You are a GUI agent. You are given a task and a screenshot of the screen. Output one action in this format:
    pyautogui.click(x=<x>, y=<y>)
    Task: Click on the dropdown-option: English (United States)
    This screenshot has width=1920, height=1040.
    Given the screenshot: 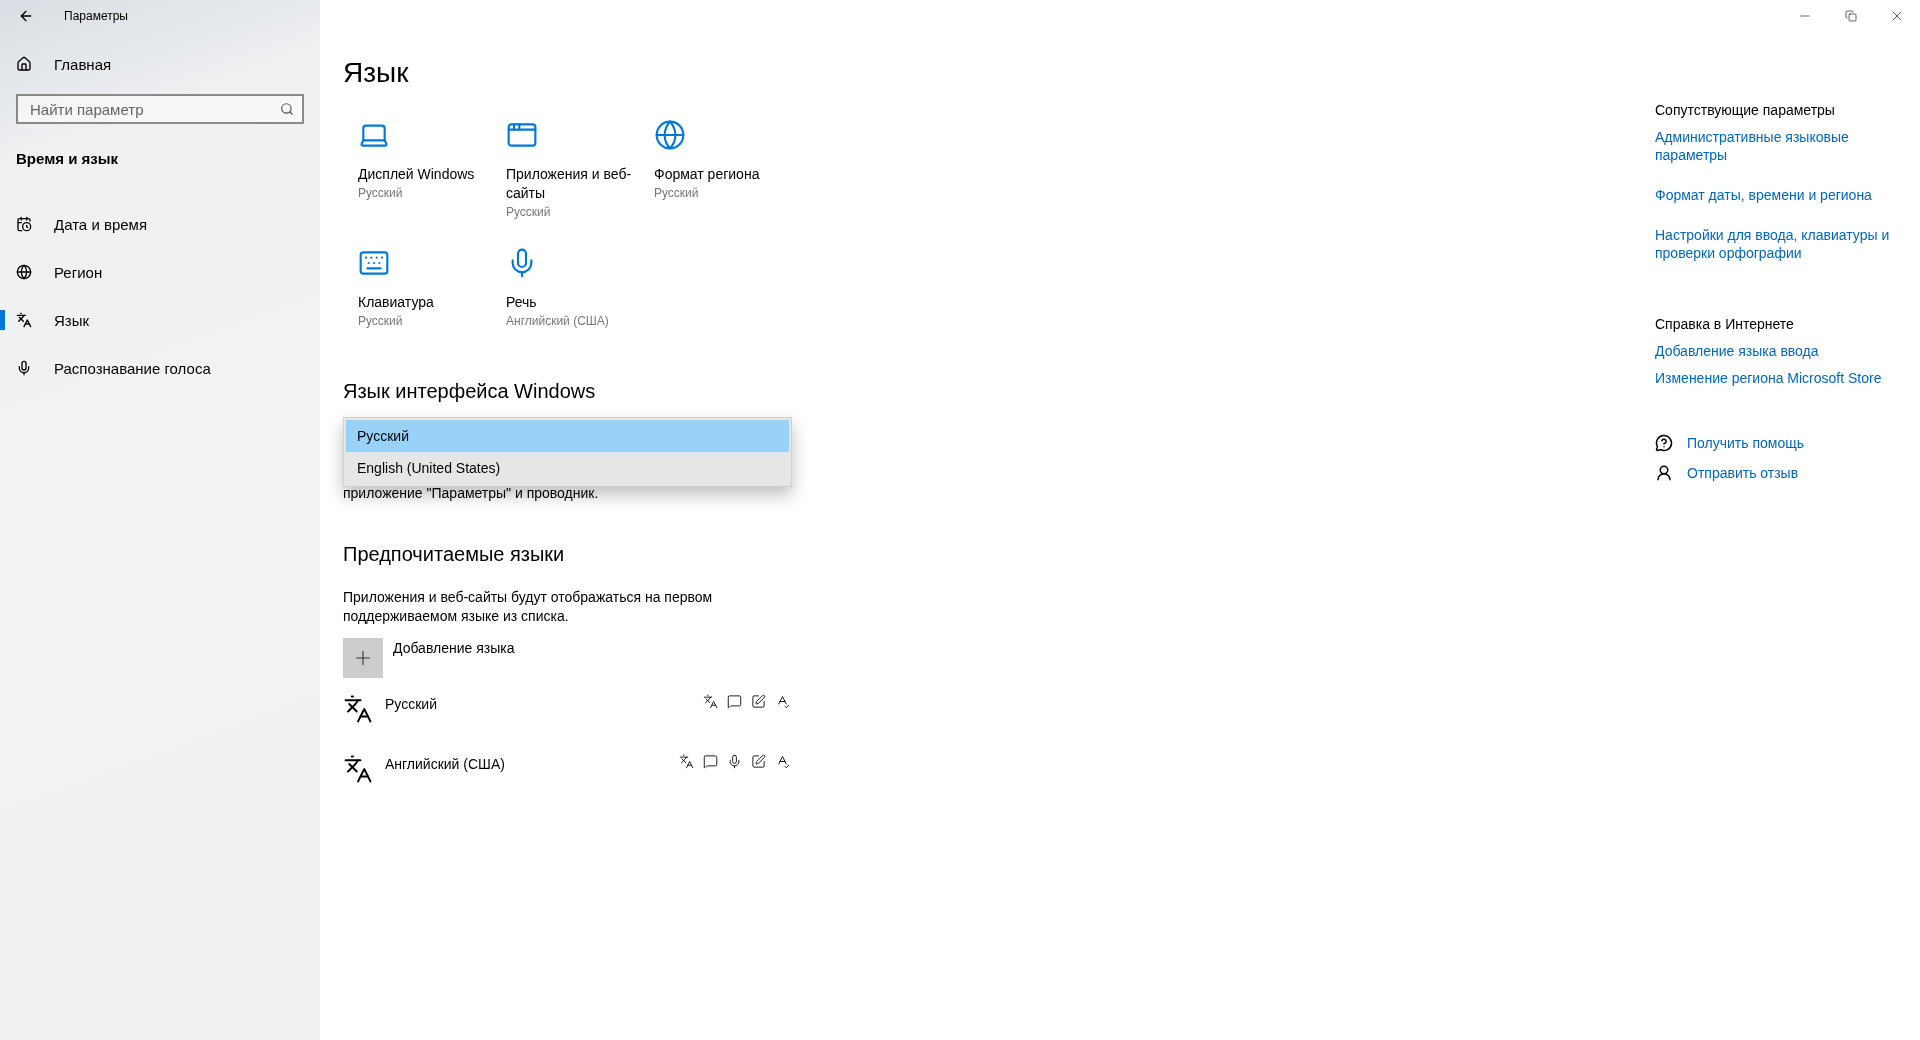 What is the action you would take?
    pyautogui.click(x=567, y=468)
    